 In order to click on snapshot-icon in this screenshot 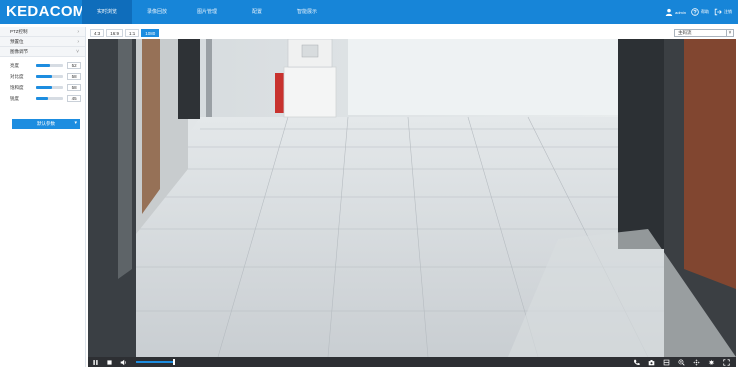, I will do `click(651, 362)`.